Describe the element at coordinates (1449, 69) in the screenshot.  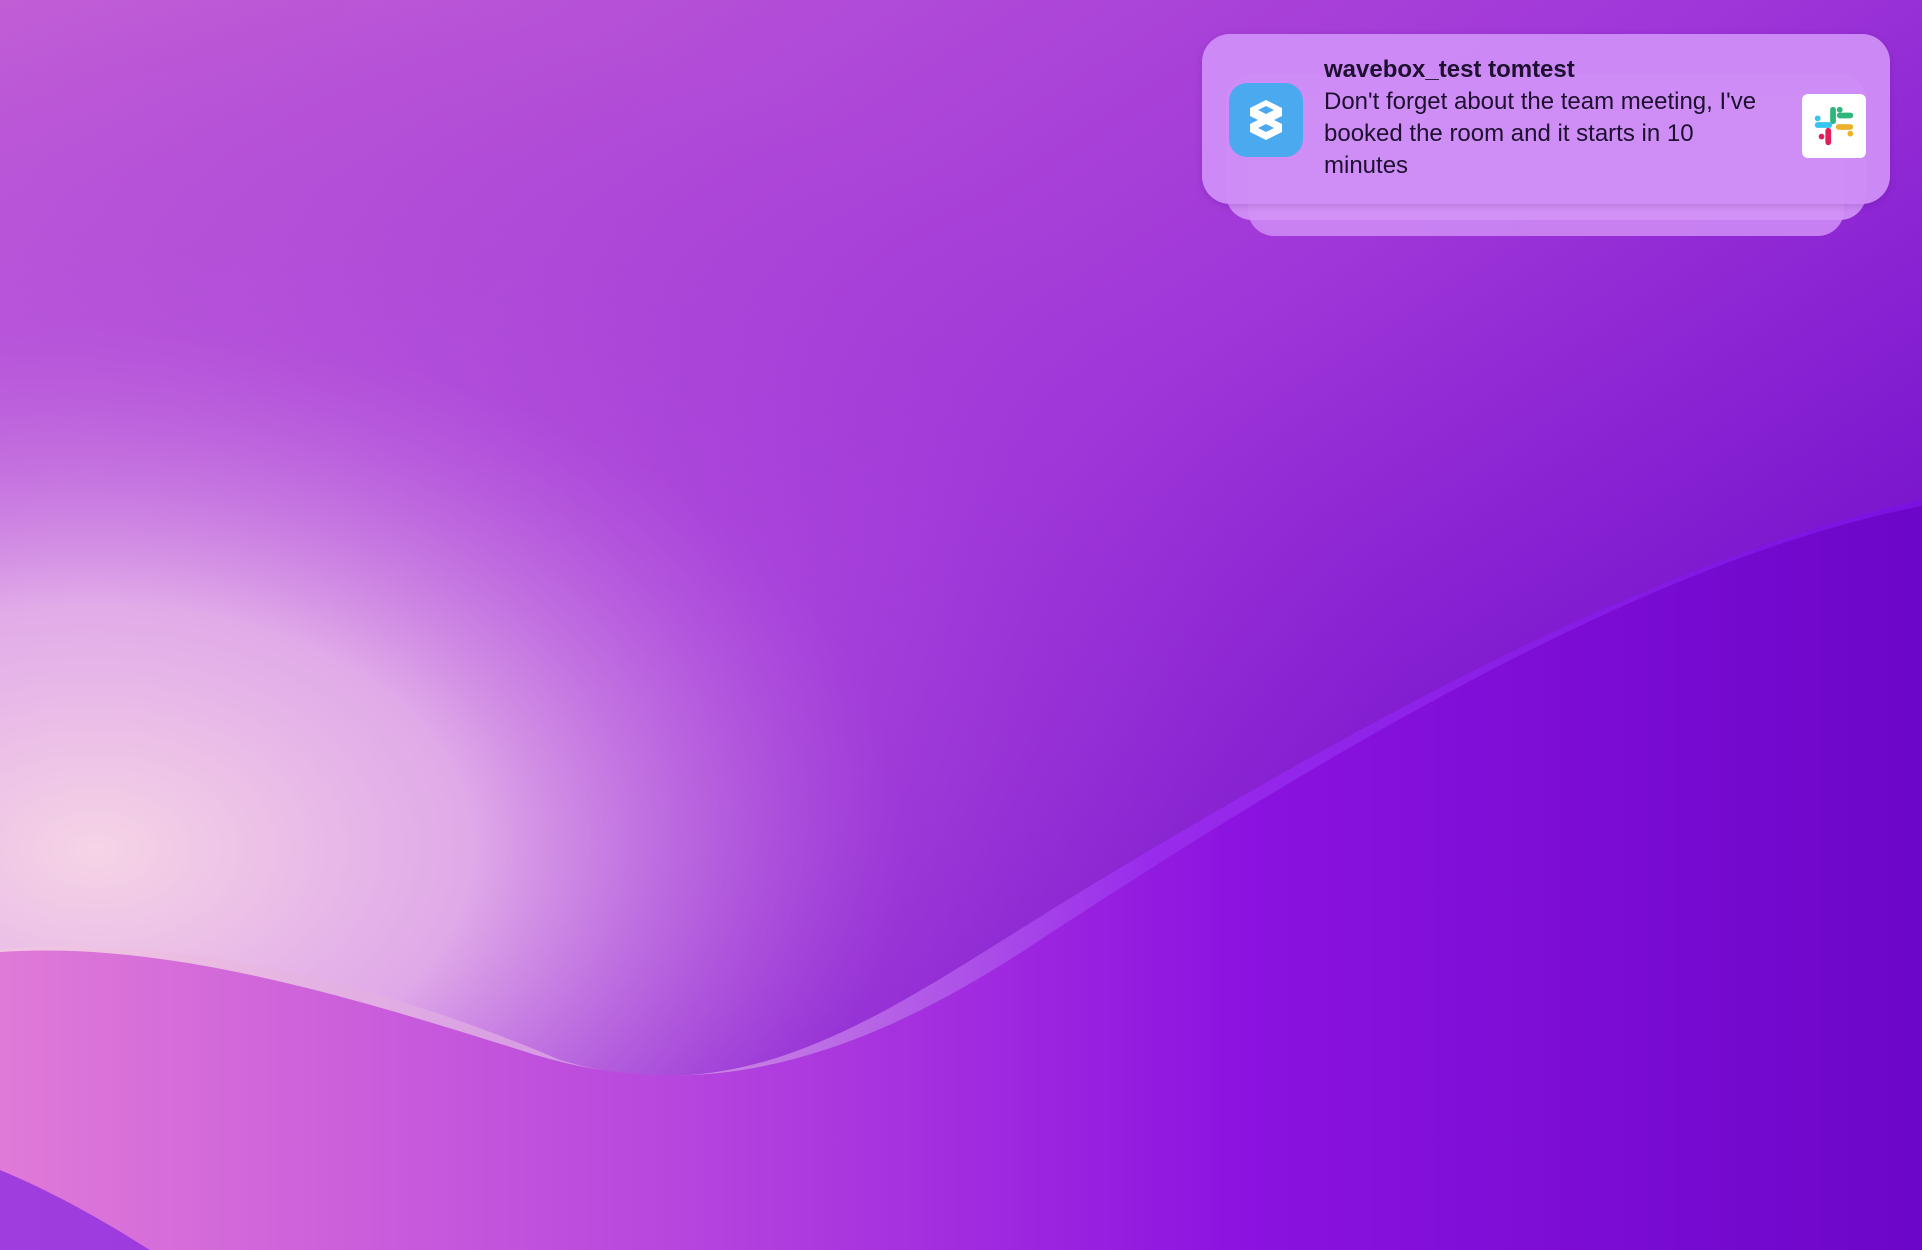
I see `notification-title: wavebox_test tomtest` at that location.